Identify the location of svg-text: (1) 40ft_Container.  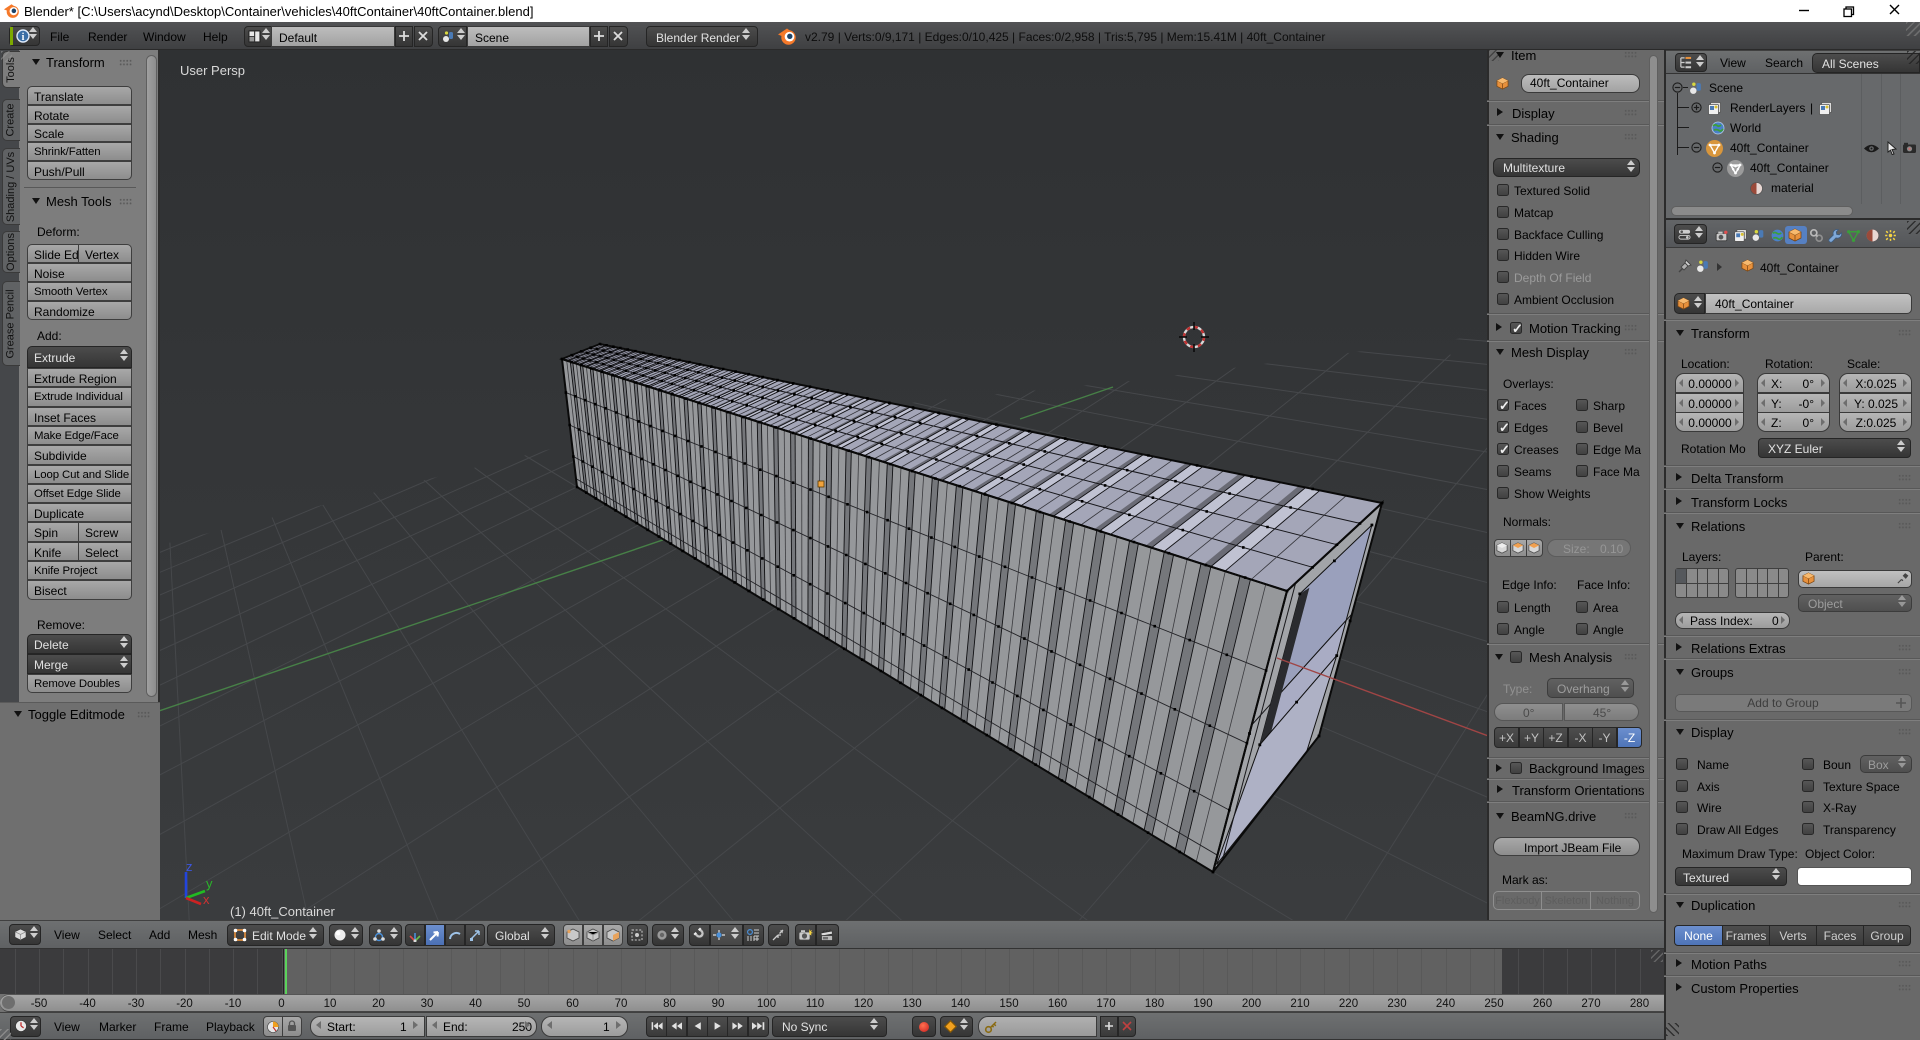
(282, 911).